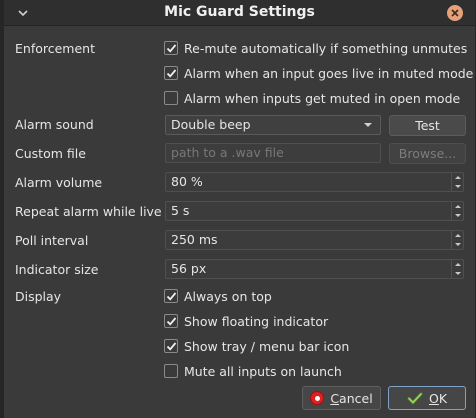 This screenshot has height=418, width=476. Describe the element at coordinates (59, 182) in the screenshot. I see `alarm-volume-label: Alarm volume` at that location.